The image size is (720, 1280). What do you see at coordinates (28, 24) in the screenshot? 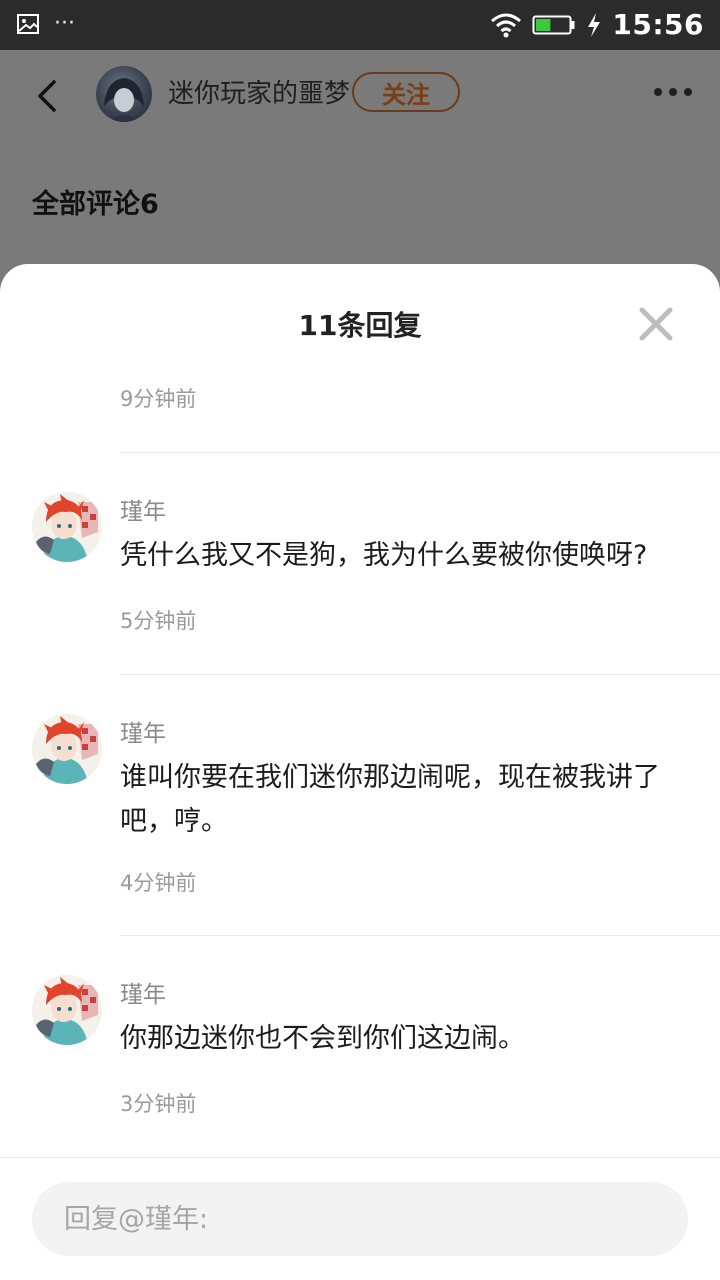
I see `image-icon` at bounding box center [28, 24].